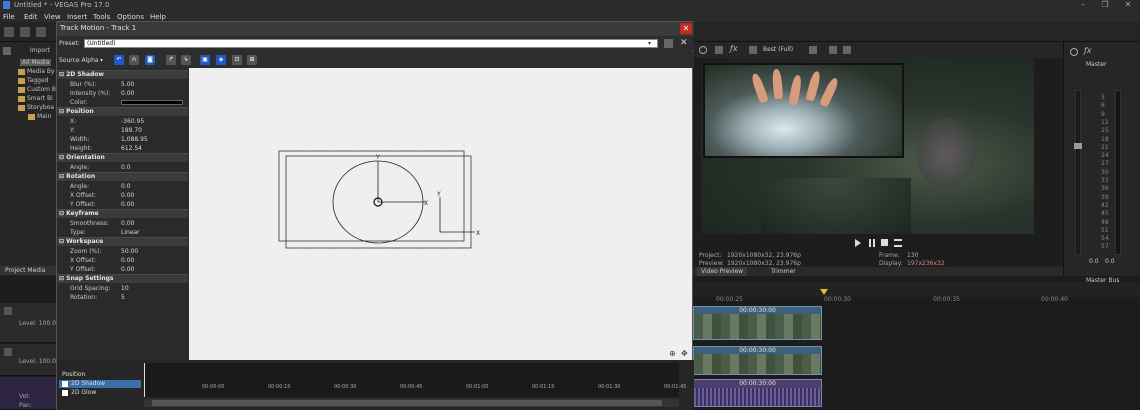 The image size is (1140, 410). Describe the element at coordinates (778, 49) in the screenshot. I see `preview-quality-select: Best (Full)` at that location.